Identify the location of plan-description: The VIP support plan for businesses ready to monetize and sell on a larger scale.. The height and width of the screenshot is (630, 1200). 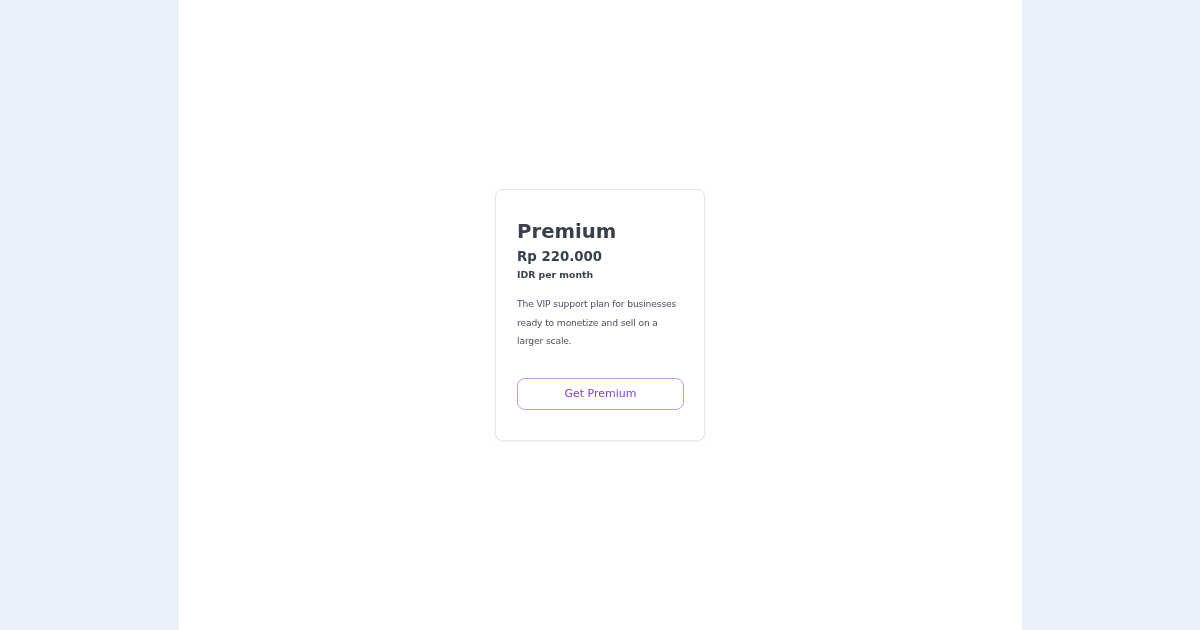
(597, 322).